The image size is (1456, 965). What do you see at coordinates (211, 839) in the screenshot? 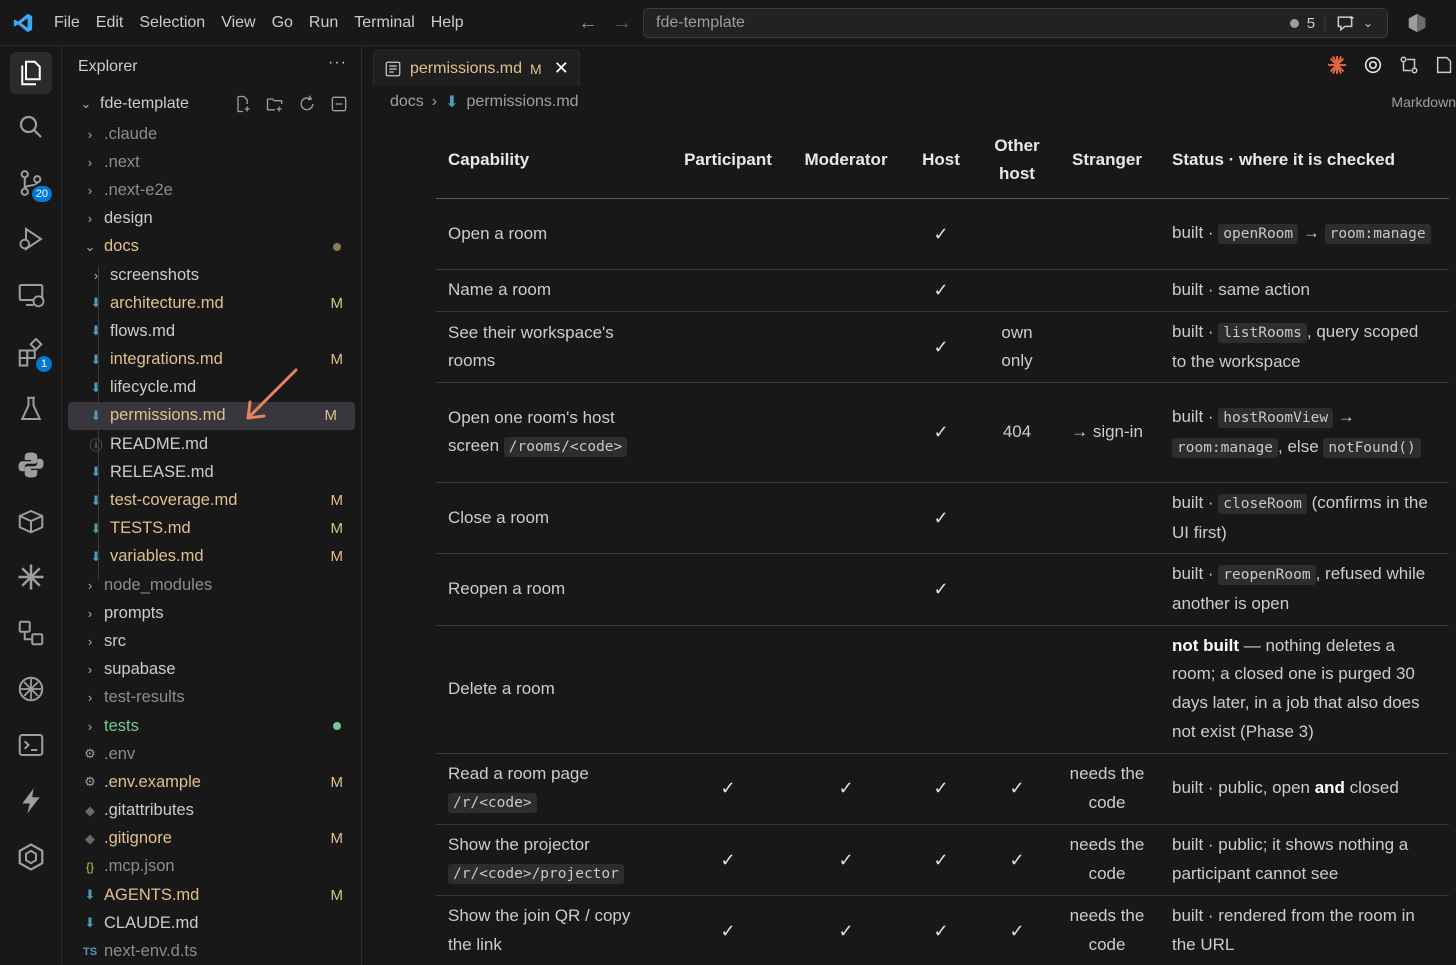
I see `tree-item-gitignore: ◆ .gitignore M` at bounding box center [211, 839].